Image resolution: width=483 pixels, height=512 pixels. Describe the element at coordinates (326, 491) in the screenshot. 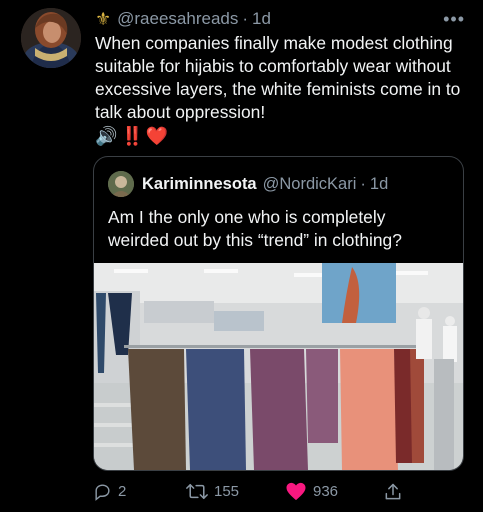

I see `like-count: 936` at that location.